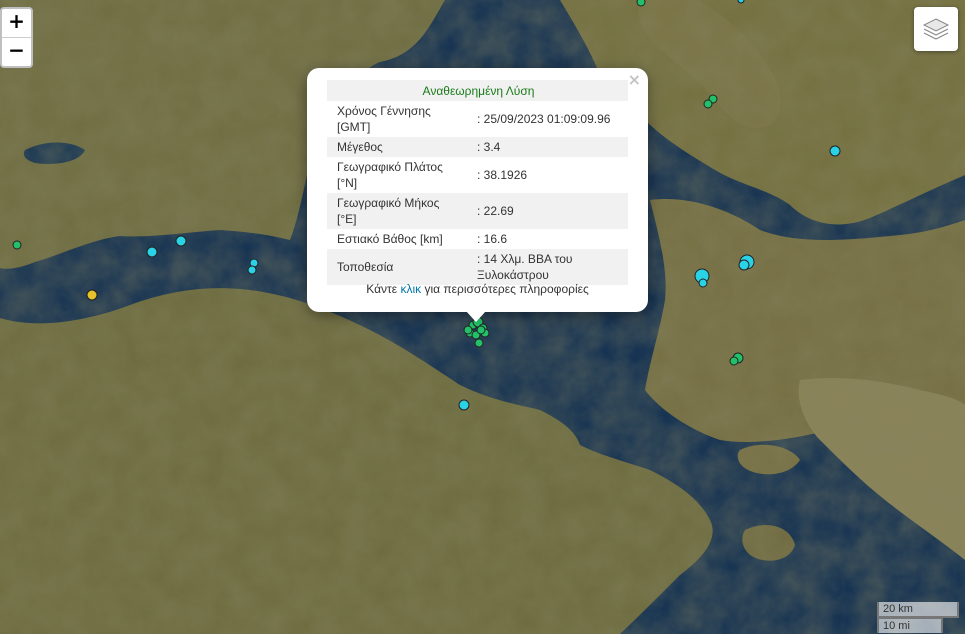 The width and height of the screenshot is (965, 634). I want to click on row-value: : 22.69, so click(547, 211).